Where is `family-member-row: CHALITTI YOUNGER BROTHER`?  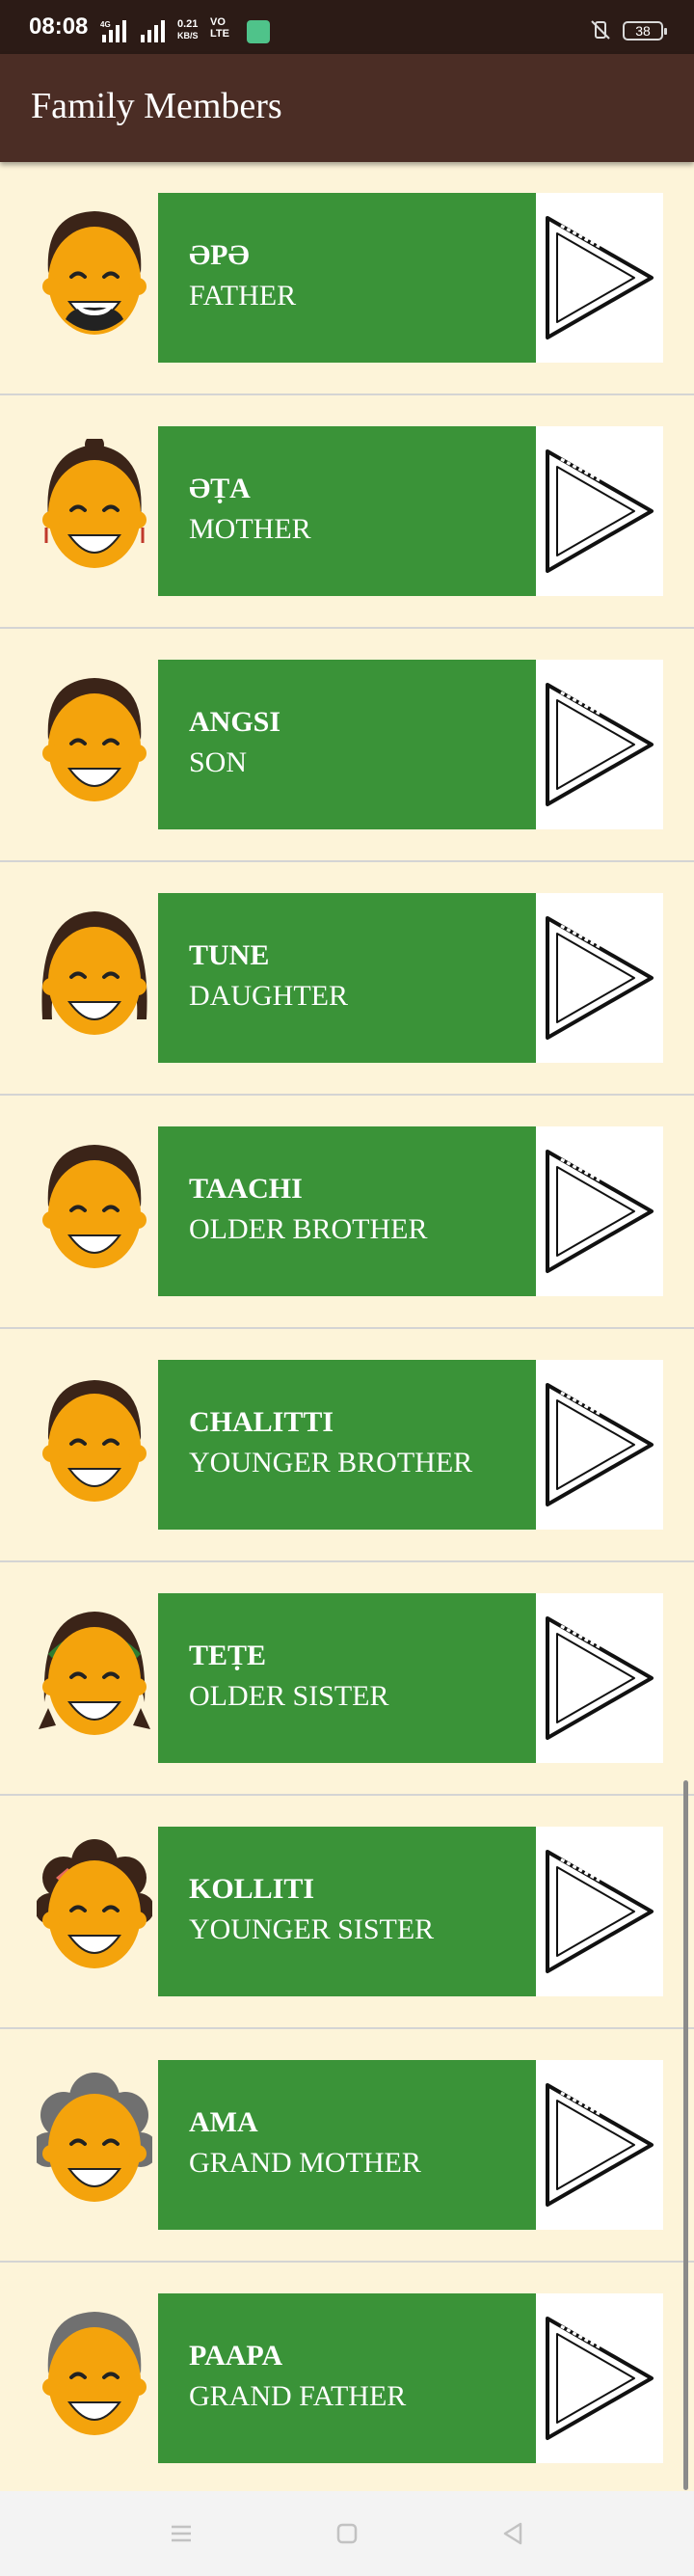
family-member-row: CHALITTI YOUNGER BROTHER is located at coordinates (347, 1445).